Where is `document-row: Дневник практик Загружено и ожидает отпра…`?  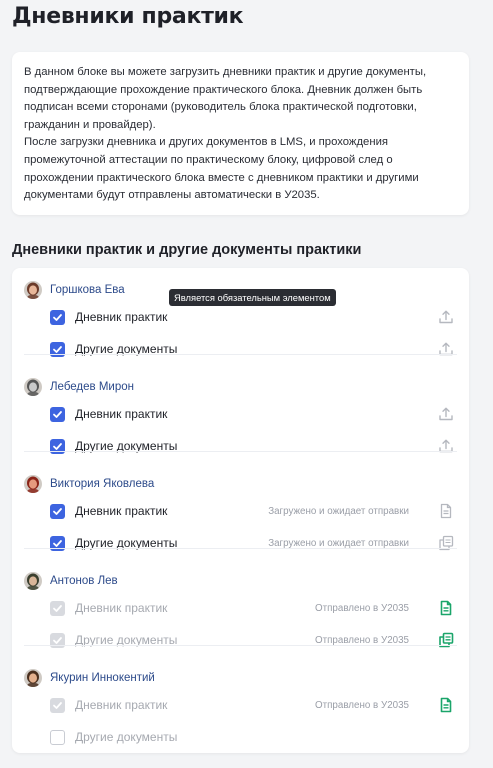
document-row: Дневник практик Загружено и ожидает отпра… is located at coordinates (253, 511).